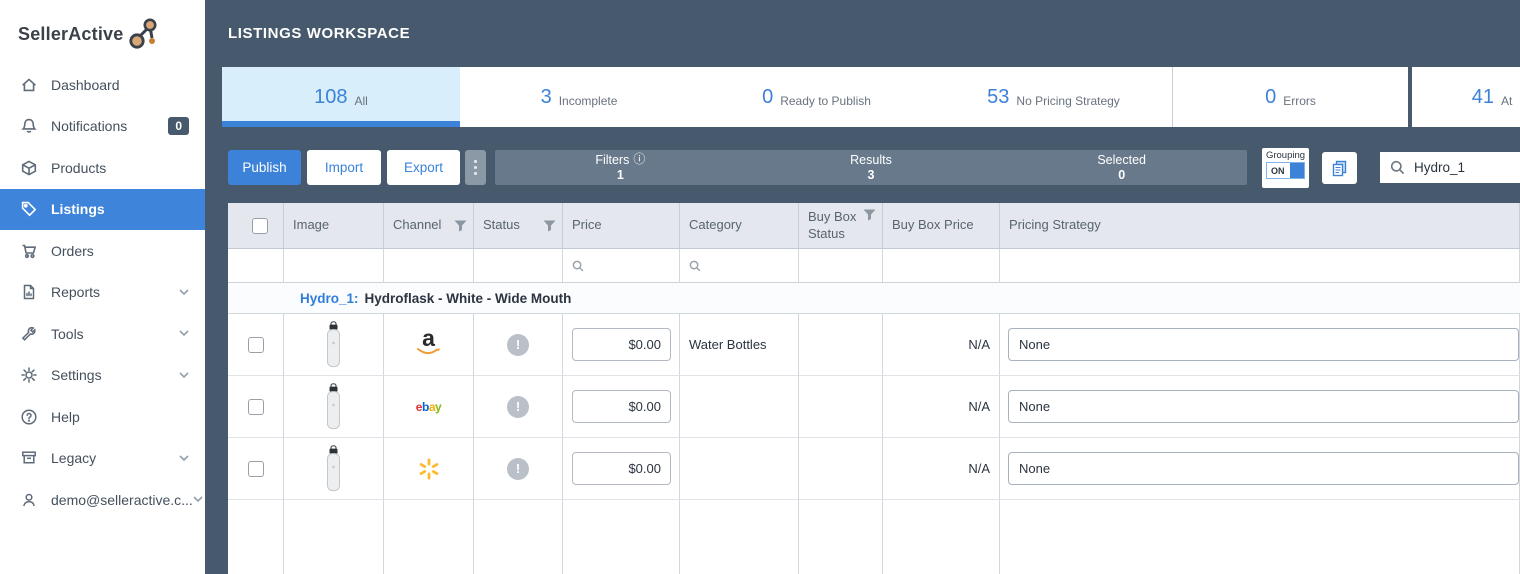  What do you see at coordinates (739, 266) in the screenshot?
I see `category-filter-input` at bounding box center [739, 266].